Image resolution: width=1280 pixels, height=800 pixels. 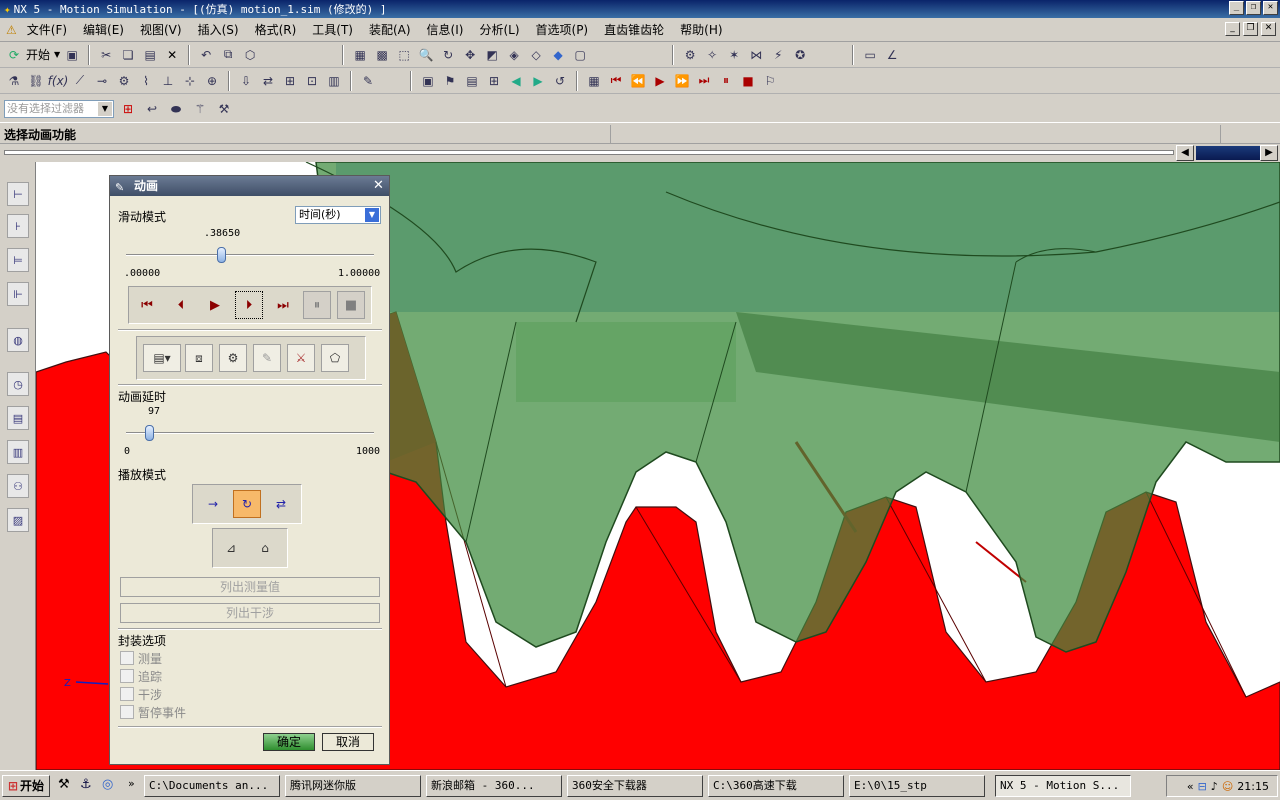 I want to click on motion-navigator-icon: ⊩, so click(x=18, y=294).